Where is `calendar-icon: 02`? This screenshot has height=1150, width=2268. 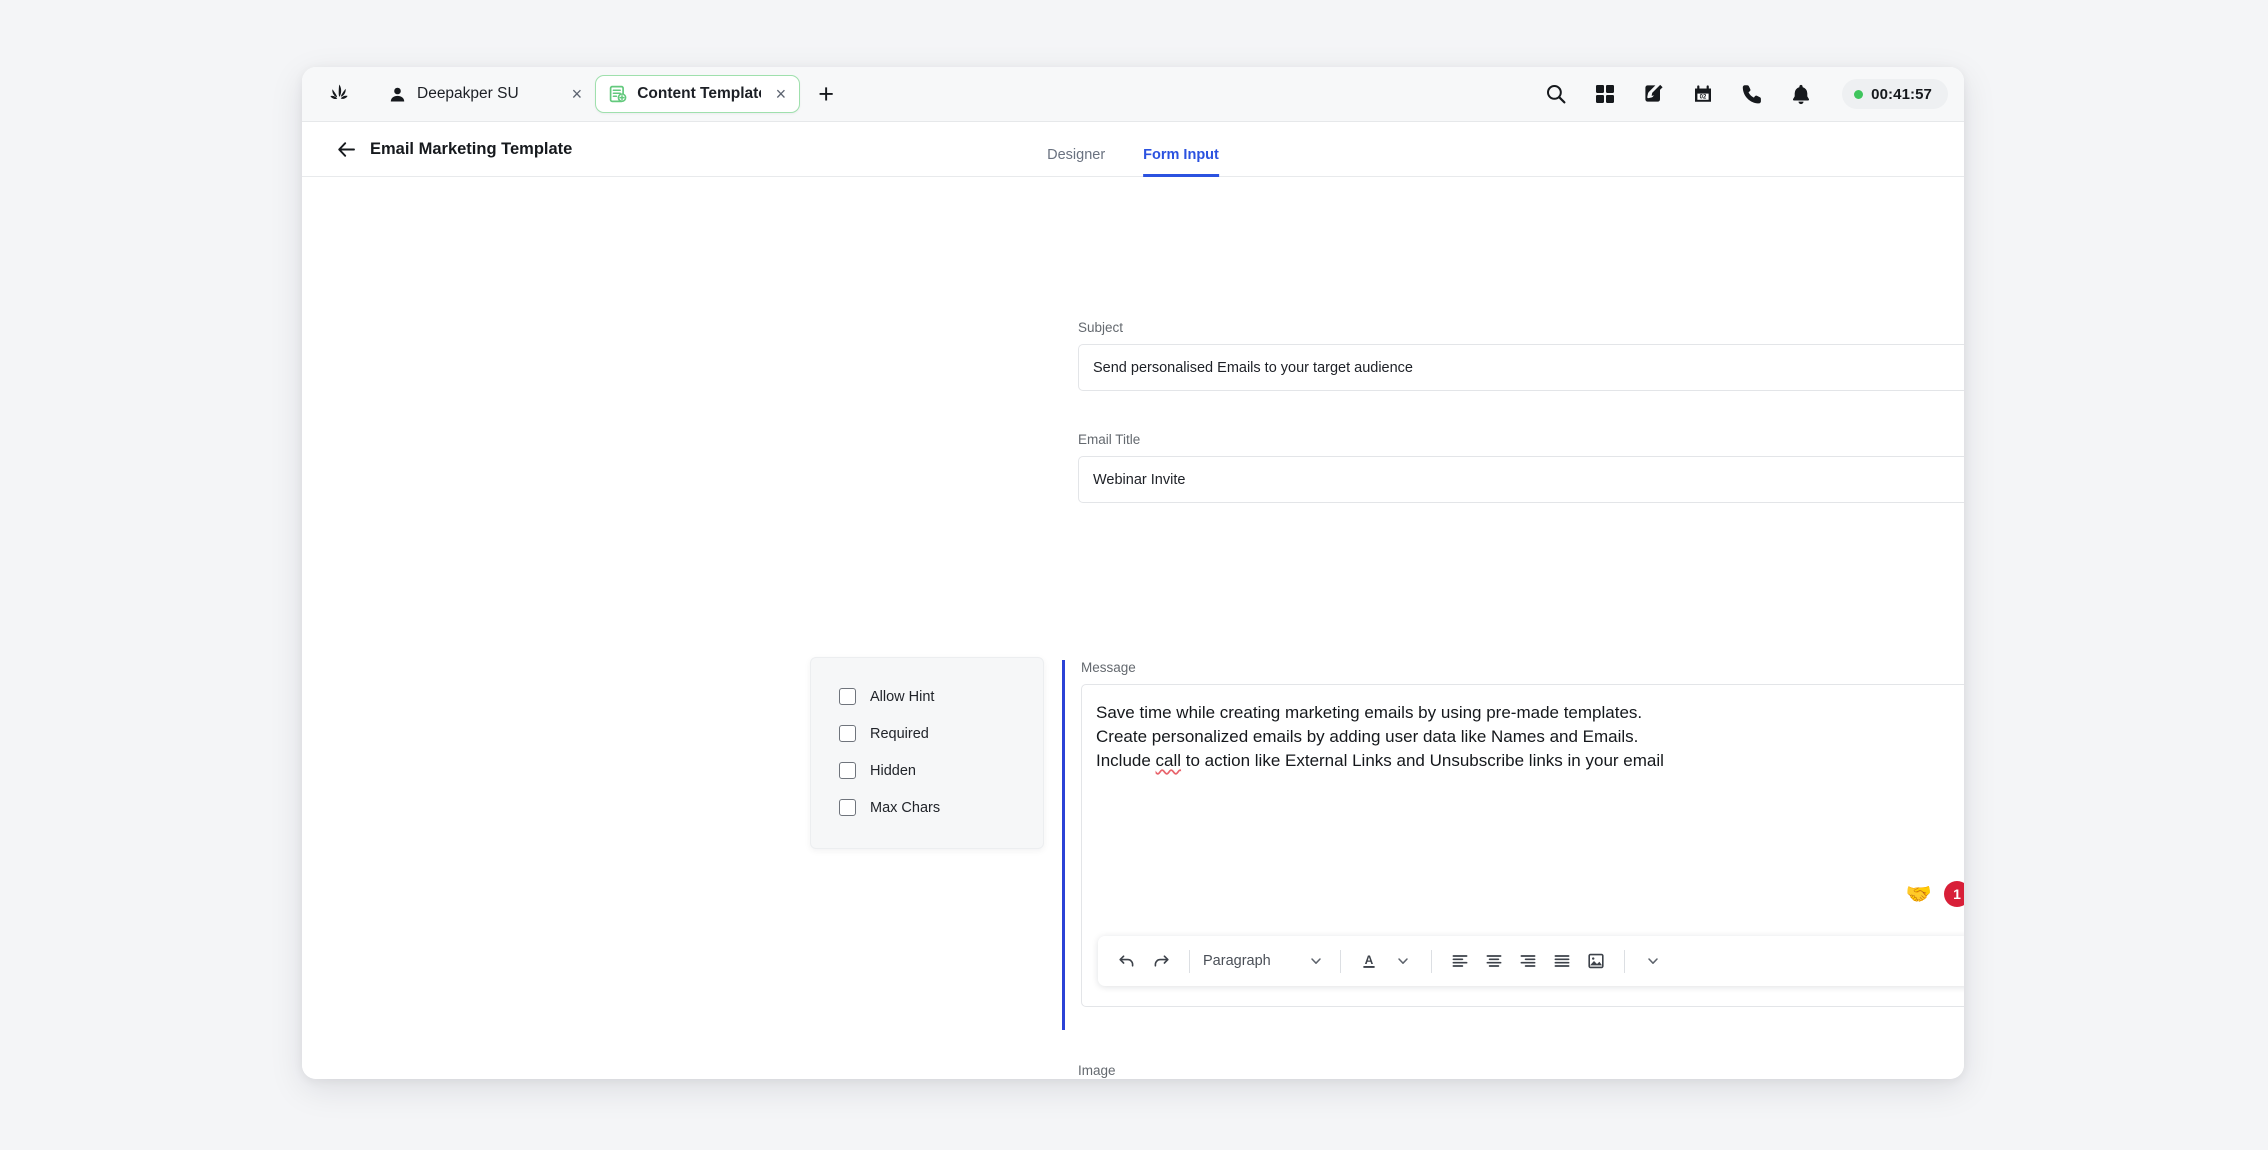
calendar-icon: 02 is located at coordinates (1703, 94).